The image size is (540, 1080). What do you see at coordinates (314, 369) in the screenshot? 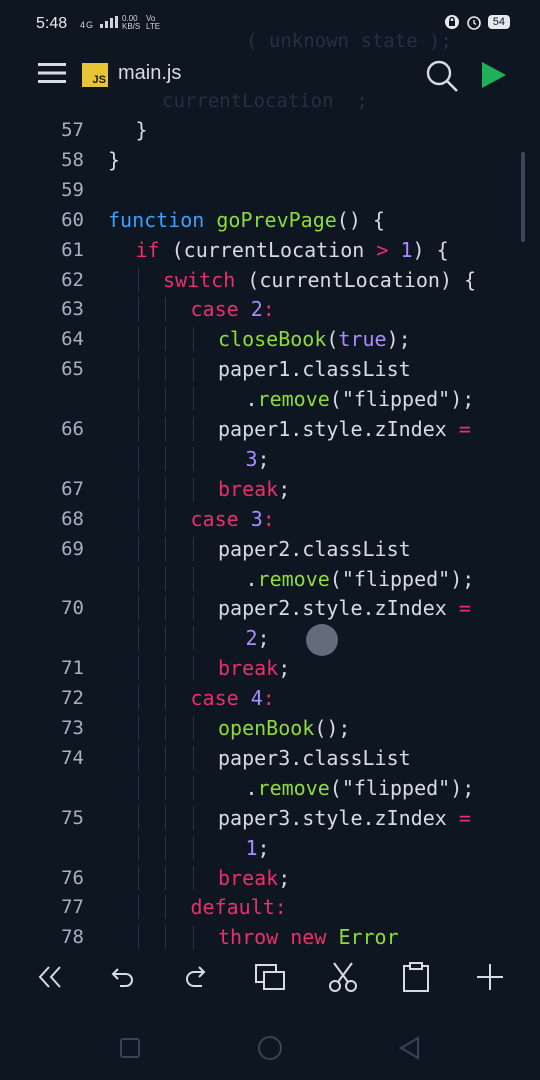
I see `code-text: paper1.classList` at bounding box center [314, 369].